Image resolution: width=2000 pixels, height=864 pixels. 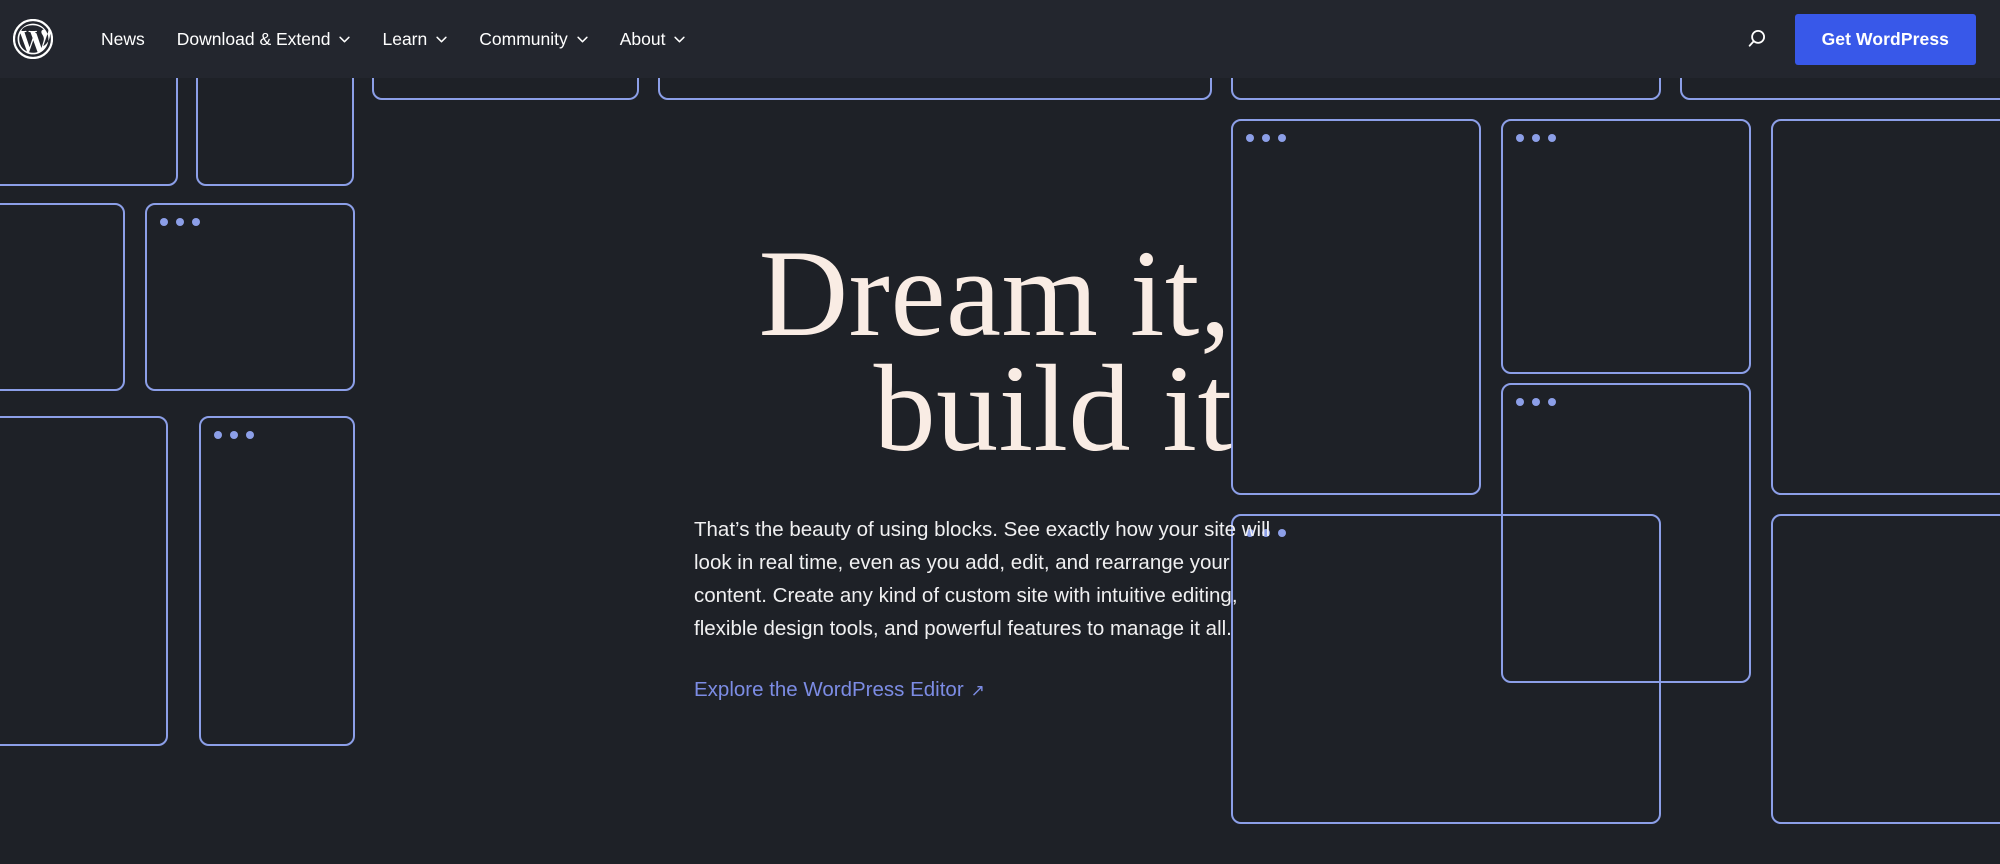 What do you see at coordinates (977, 691) in the screenshot?
I see `external-link-arrow-icon: ↗` at bounding box center [977, 691].